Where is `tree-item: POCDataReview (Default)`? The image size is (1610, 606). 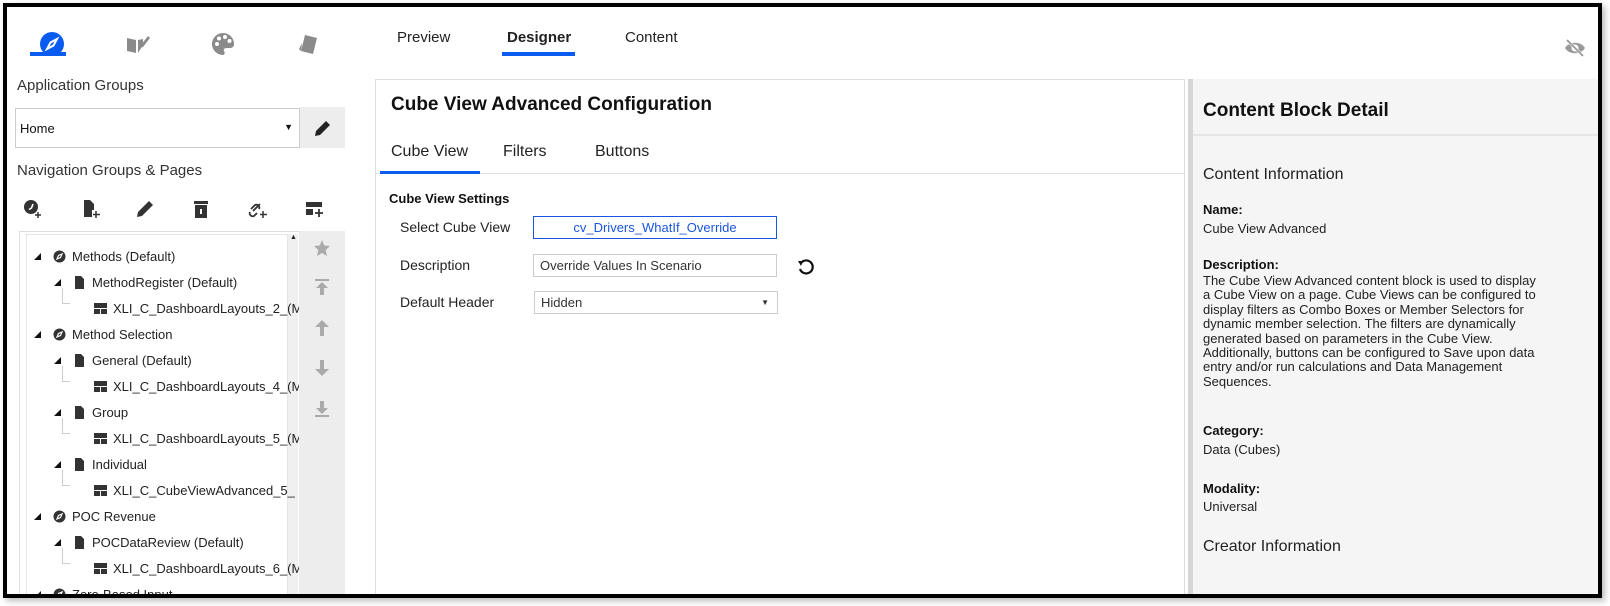 tree-item: POCDataReview (Default) is located at coordinates (149, 542).